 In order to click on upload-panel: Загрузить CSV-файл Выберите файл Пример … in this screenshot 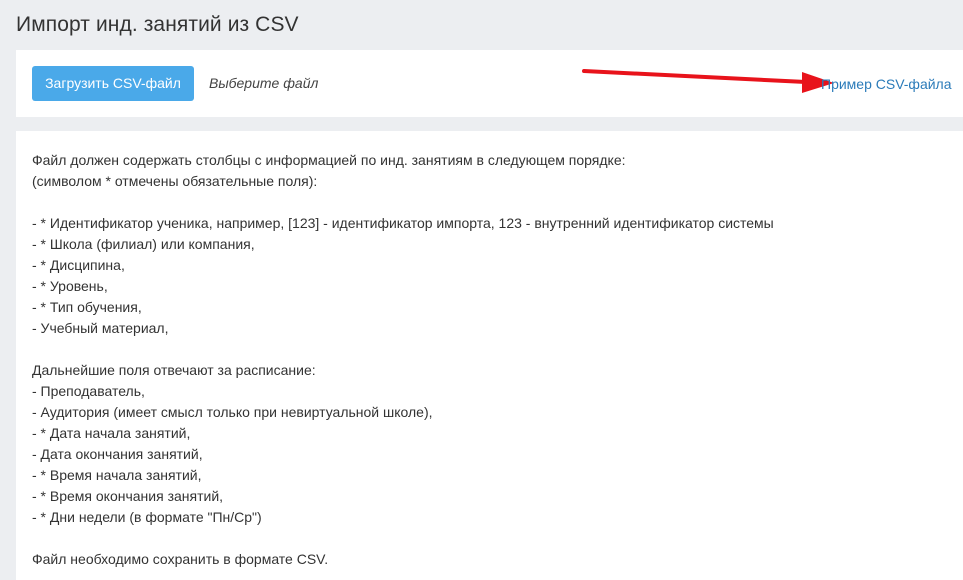, I will do `click(489, 83)`.